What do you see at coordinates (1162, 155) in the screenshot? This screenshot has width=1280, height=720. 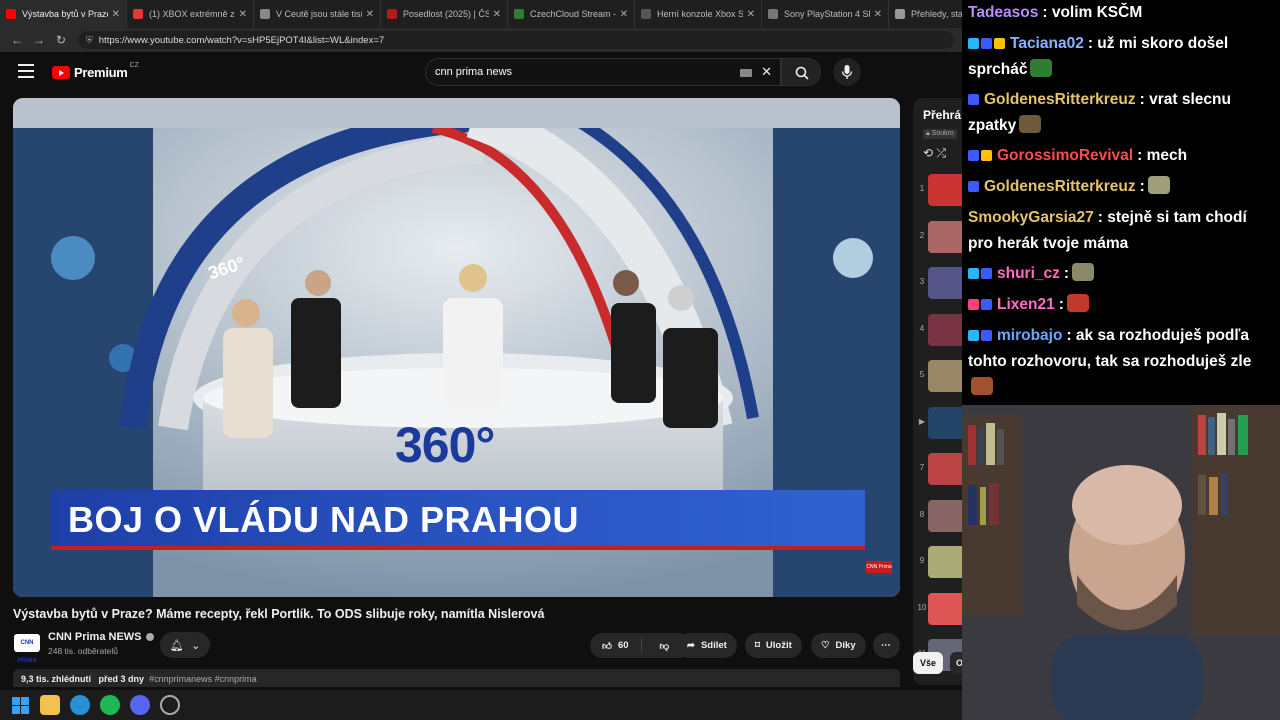 I see `chat-text: : mech` at bounding box center [1162, 155].